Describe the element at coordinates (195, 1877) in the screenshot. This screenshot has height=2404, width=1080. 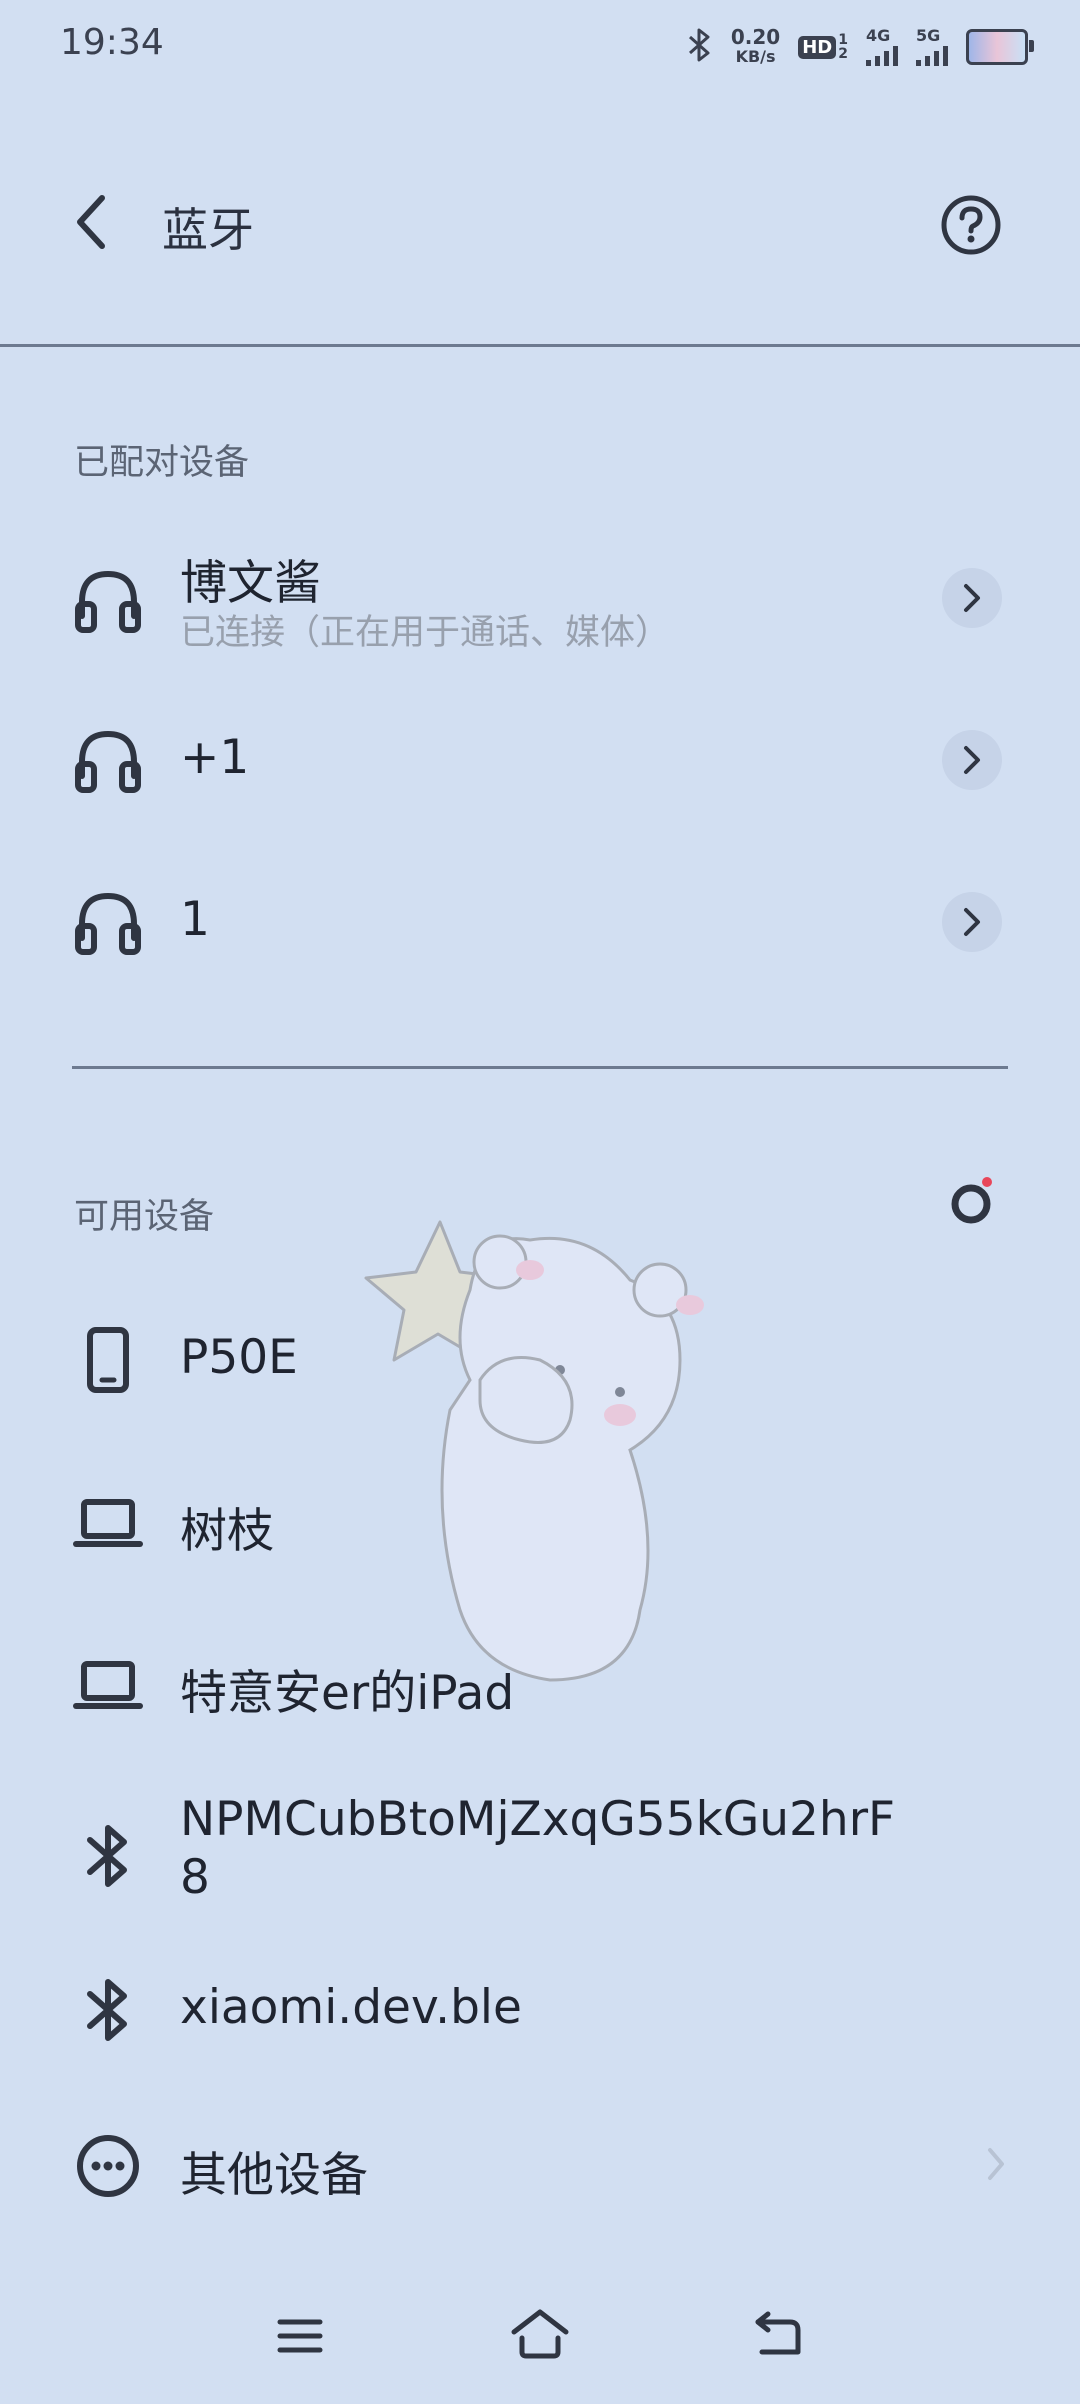
I see `device-name-line2: 8` at that location.